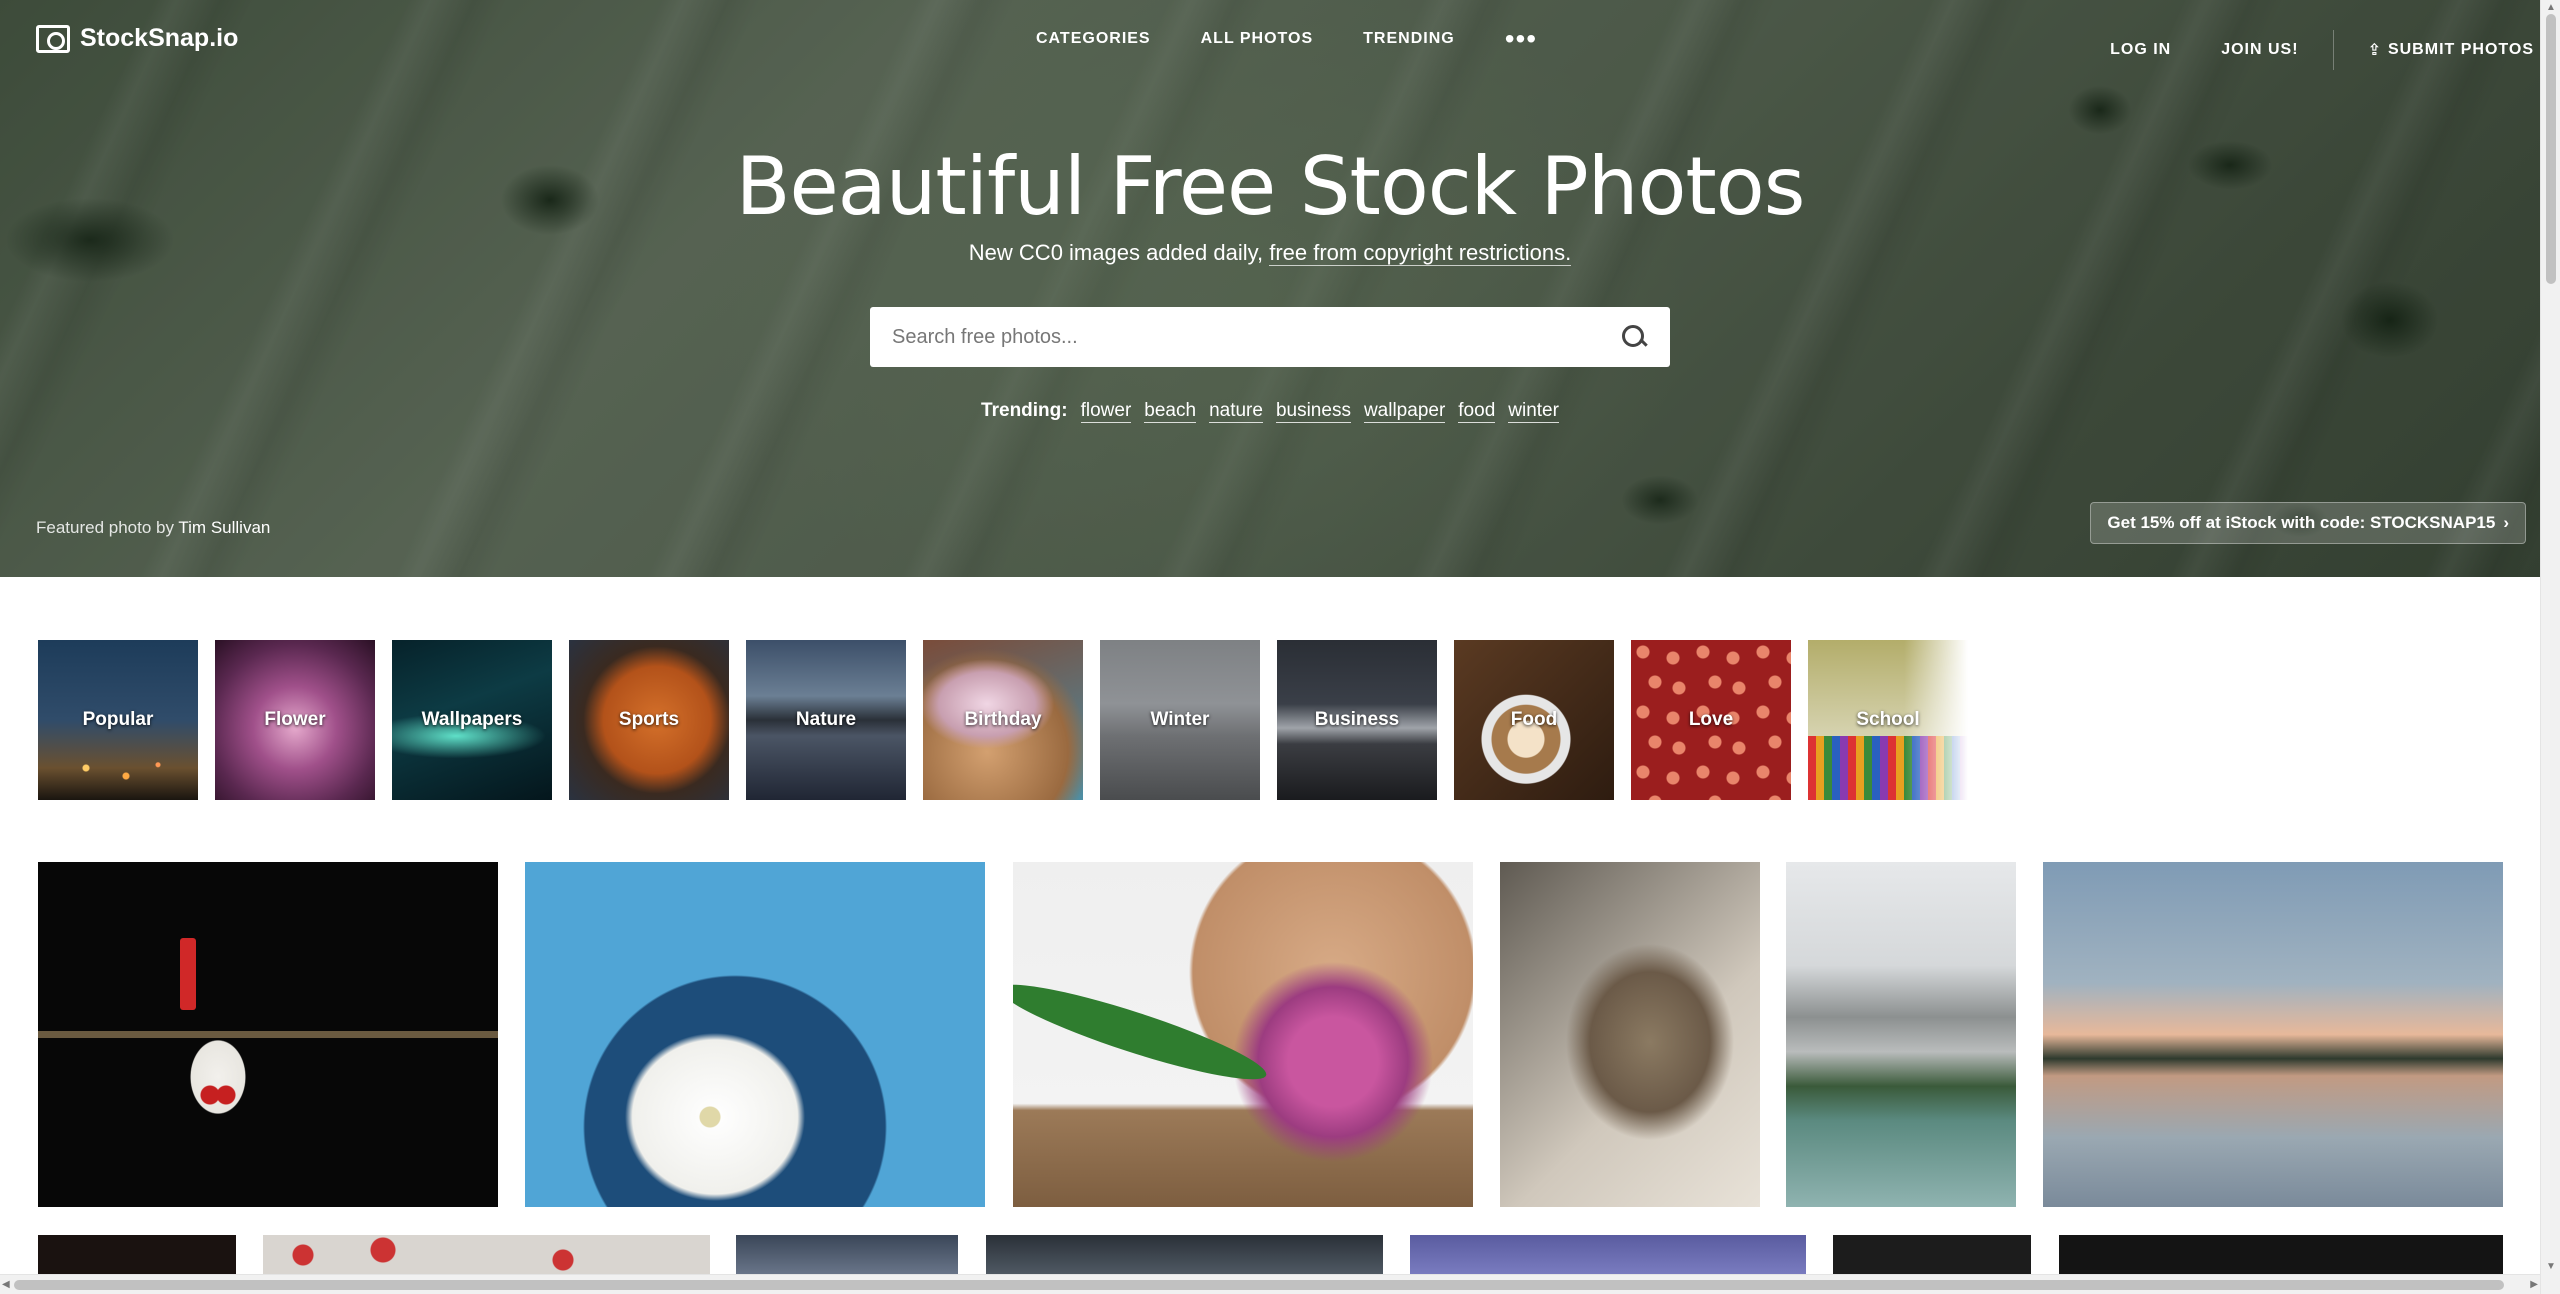 The image size is (2560, 1294). What do you see at coordinates (1534, 720) in the screenshot?
I see `category-food: Food` at bounding box center [1534, 720].